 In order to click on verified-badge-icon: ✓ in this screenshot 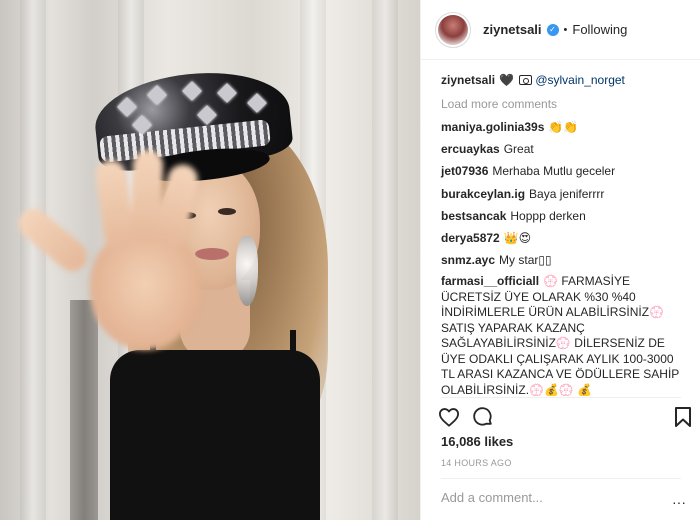, I will do `click(552, 29)`.